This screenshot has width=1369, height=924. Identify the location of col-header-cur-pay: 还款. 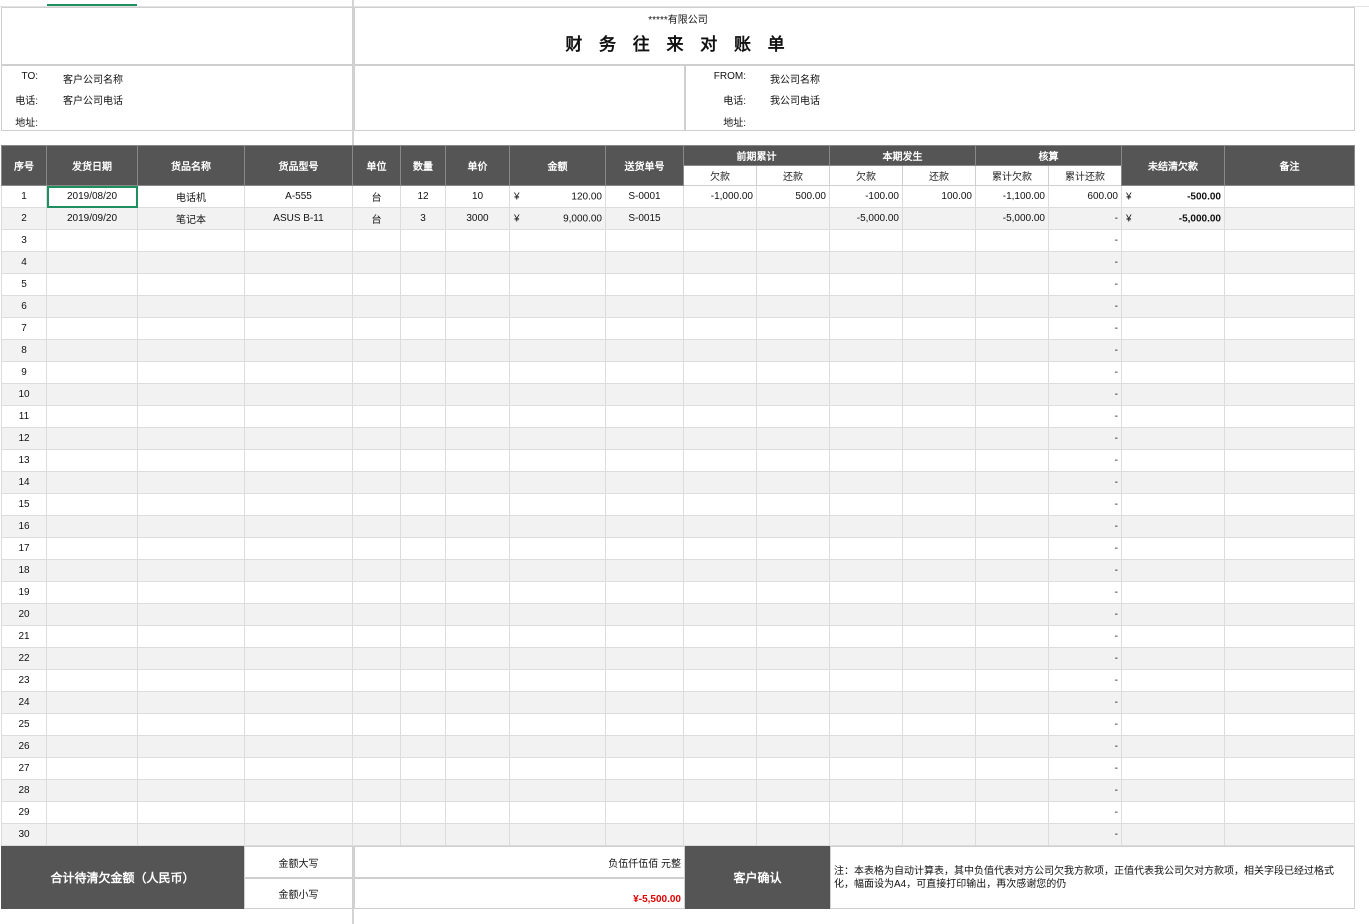
(939, 175).